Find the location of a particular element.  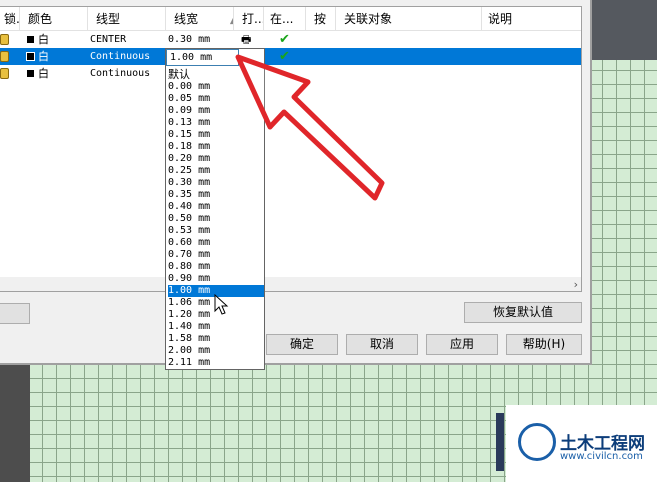

watermark-badge: 土木工程网 www.civilcn.com is located at coordinates (576, 443).